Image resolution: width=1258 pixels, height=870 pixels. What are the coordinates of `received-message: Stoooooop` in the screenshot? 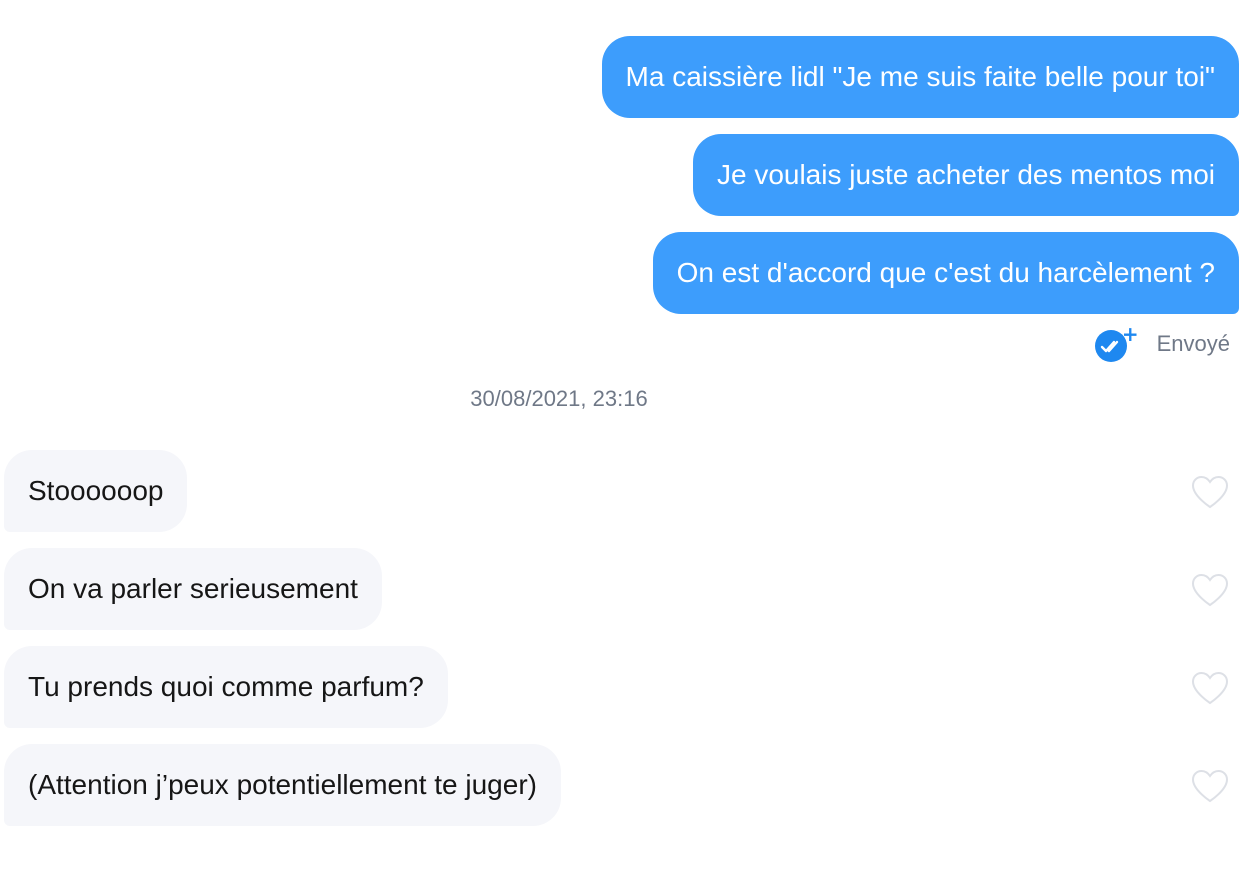 It's located at (96, 491).